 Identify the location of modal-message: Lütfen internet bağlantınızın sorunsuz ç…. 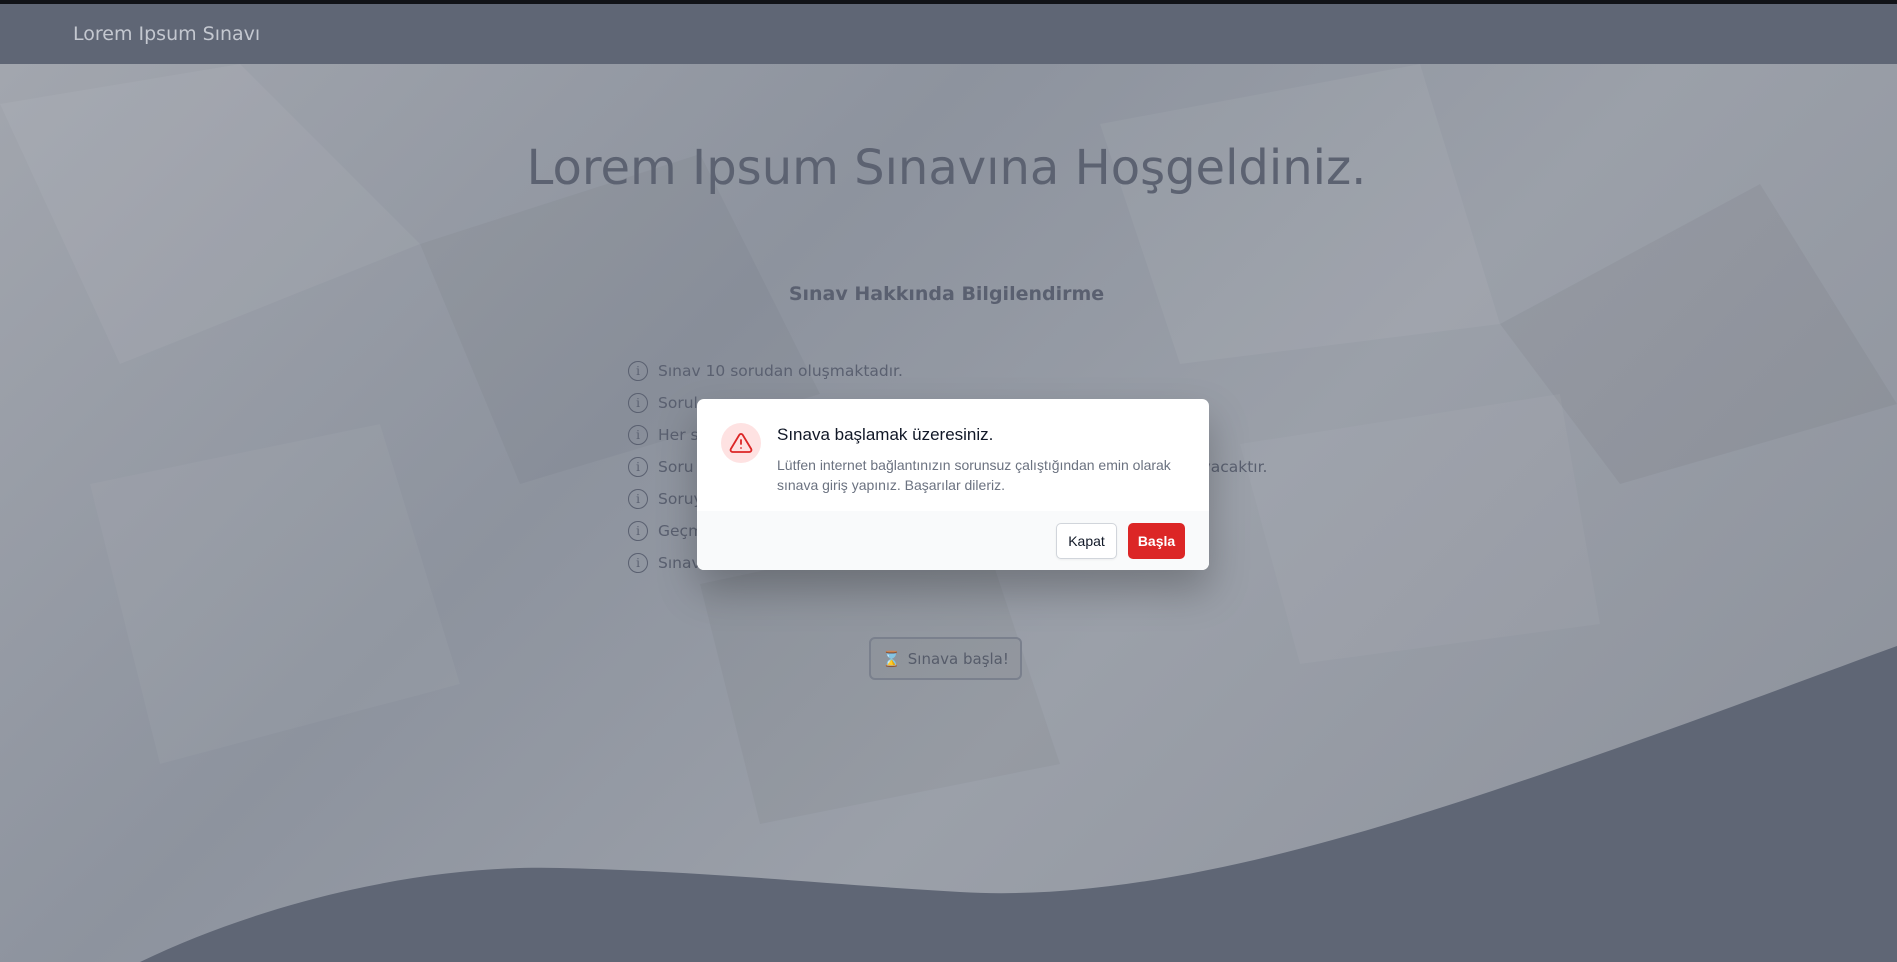
(974, 475).